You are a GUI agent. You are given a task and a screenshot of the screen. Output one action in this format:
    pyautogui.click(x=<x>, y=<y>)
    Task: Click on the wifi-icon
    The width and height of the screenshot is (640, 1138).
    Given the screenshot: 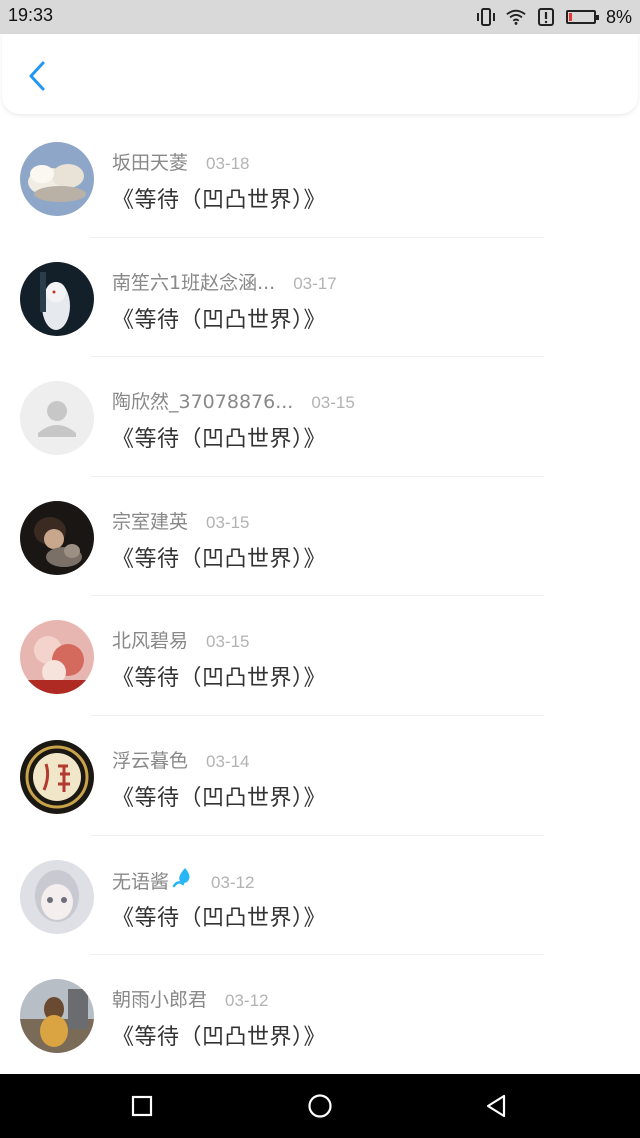 What is the action you would take?
    pyautogui.click(x=516, y=17)
    